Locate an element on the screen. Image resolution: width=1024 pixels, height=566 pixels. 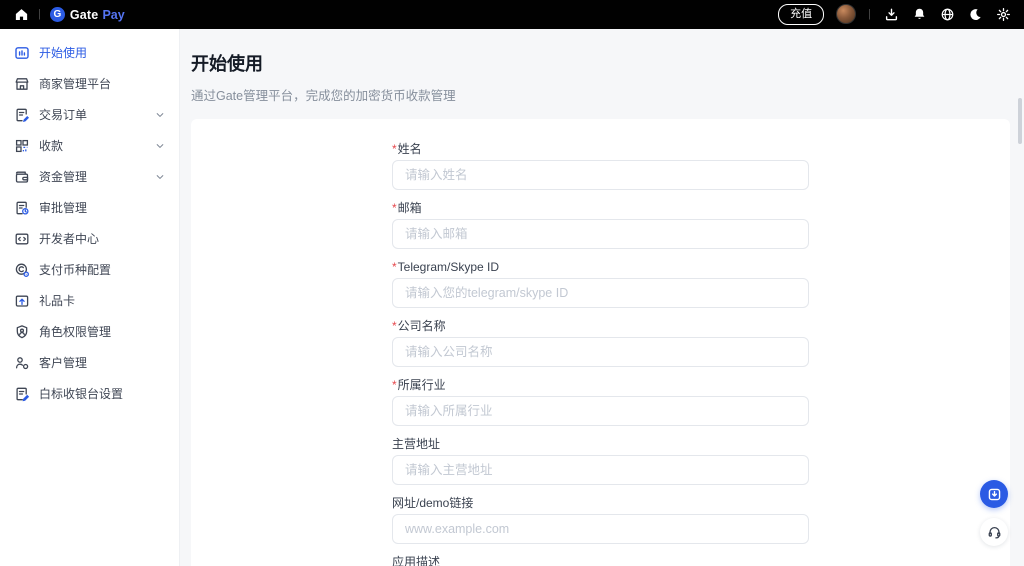
moon-icon is located at coordinates (975, 14).